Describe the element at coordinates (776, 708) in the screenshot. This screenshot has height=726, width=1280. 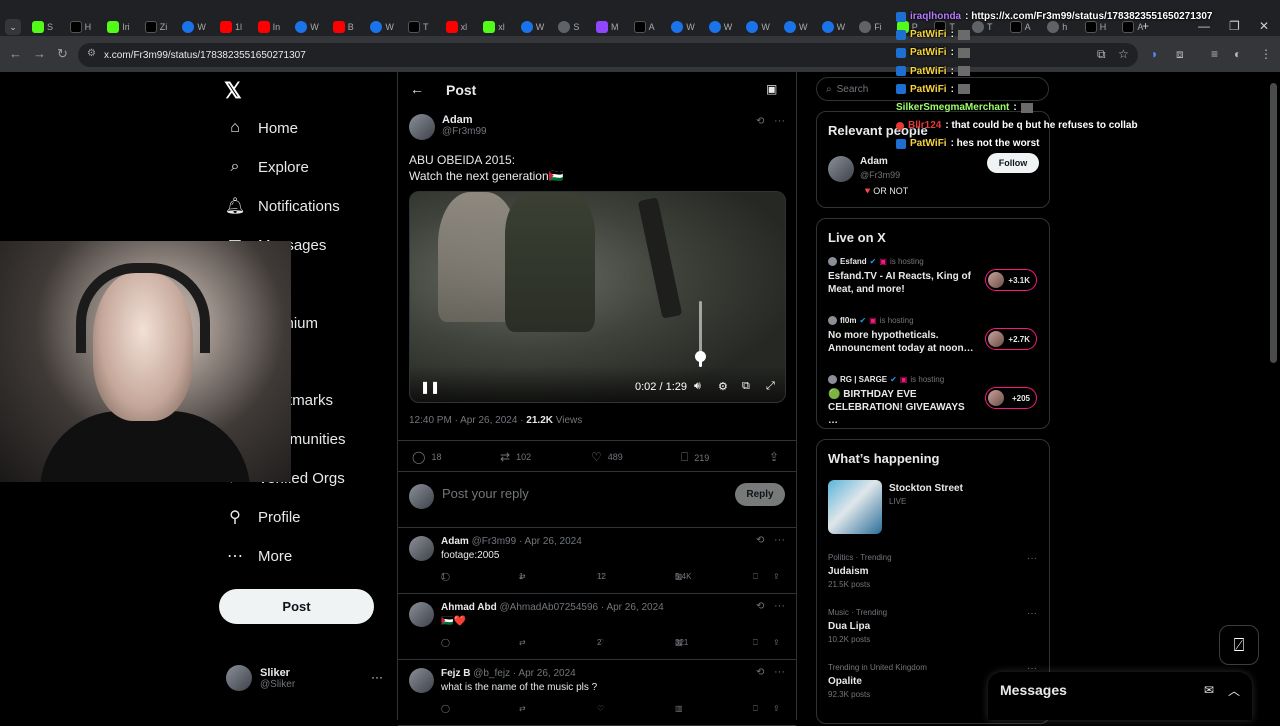
I see `share-icon: ⇪` at that location.